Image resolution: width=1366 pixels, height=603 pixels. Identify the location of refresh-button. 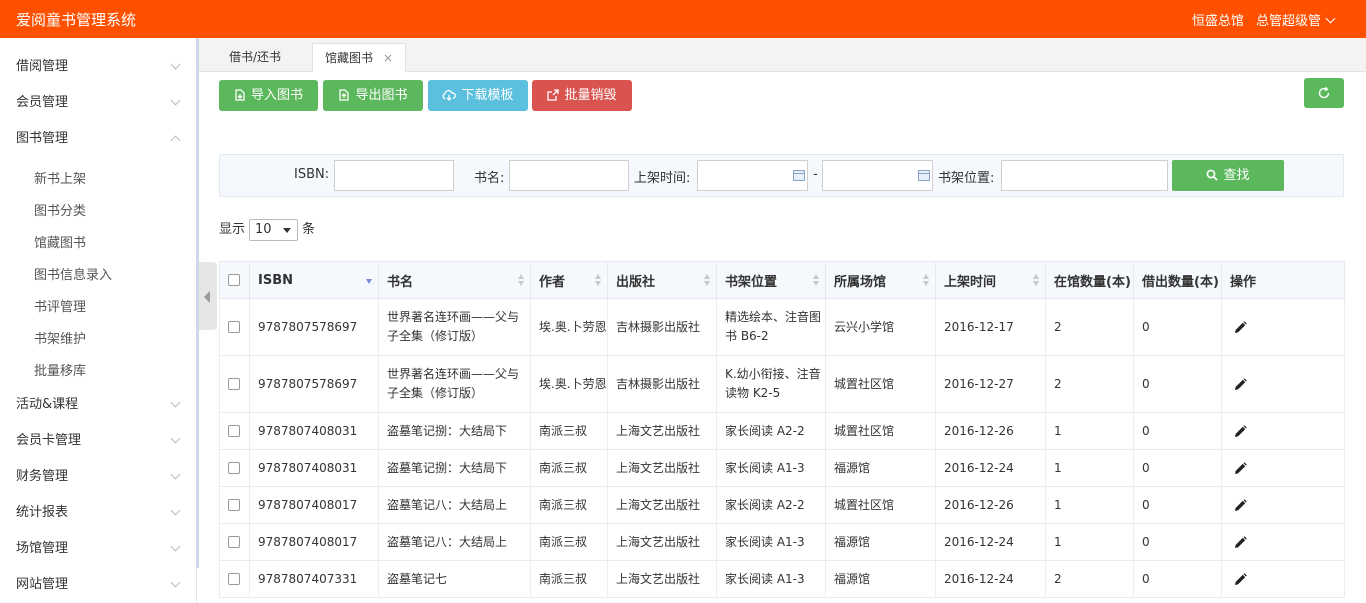
(1324, 93).